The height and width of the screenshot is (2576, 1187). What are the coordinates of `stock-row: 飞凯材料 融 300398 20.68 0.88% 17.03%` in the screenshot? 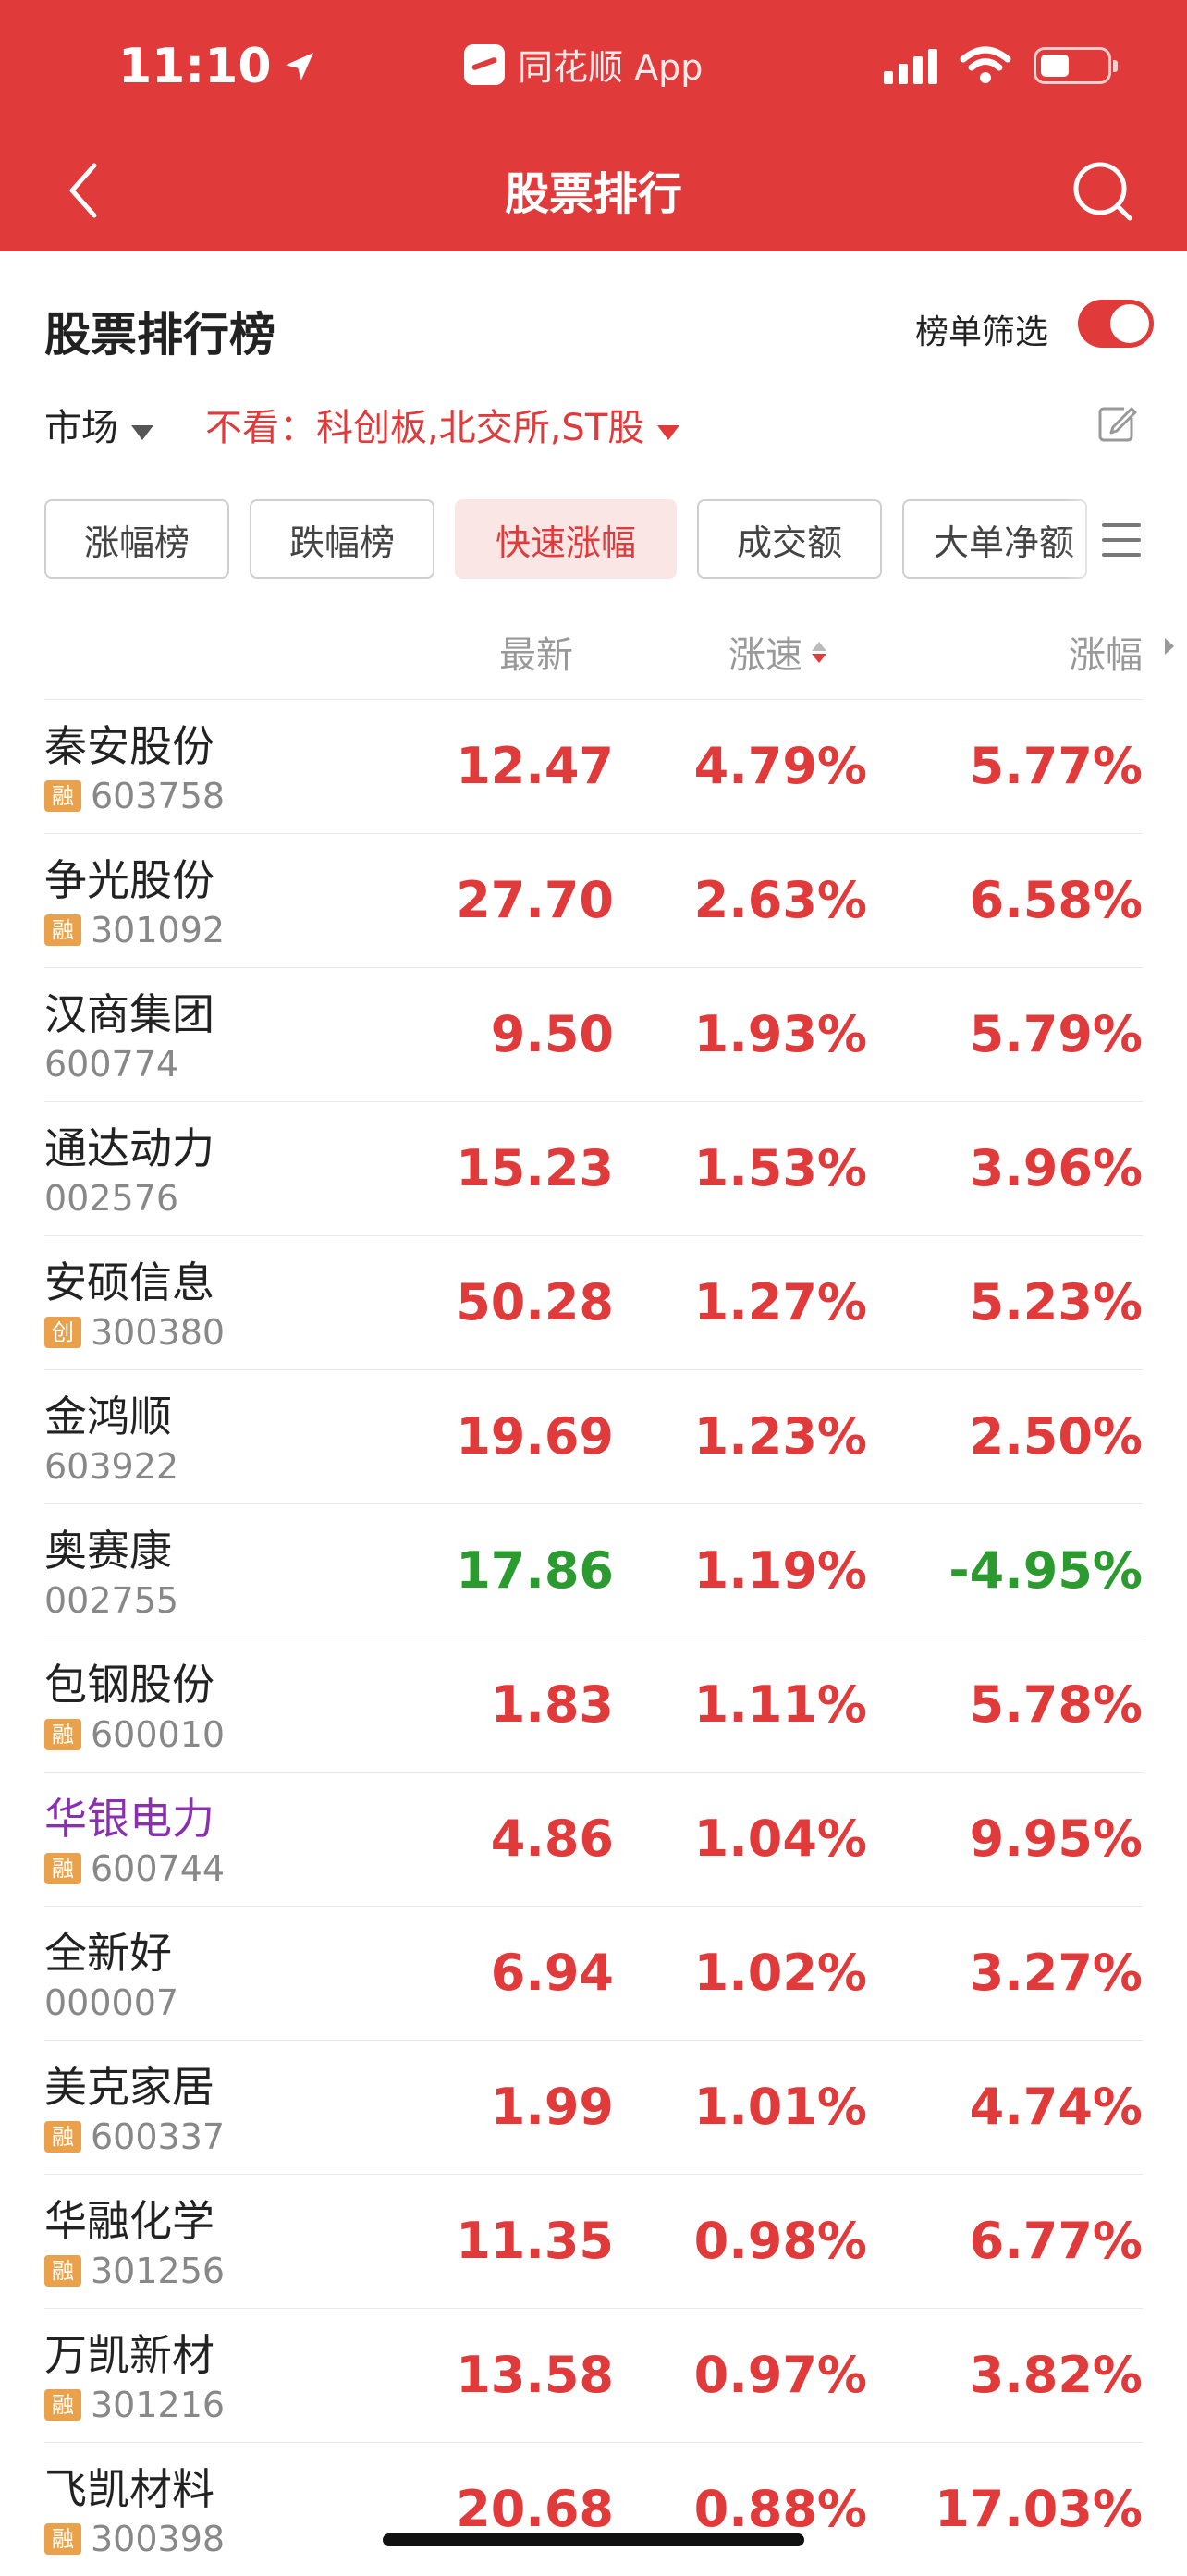 It's located at (593, 2509).